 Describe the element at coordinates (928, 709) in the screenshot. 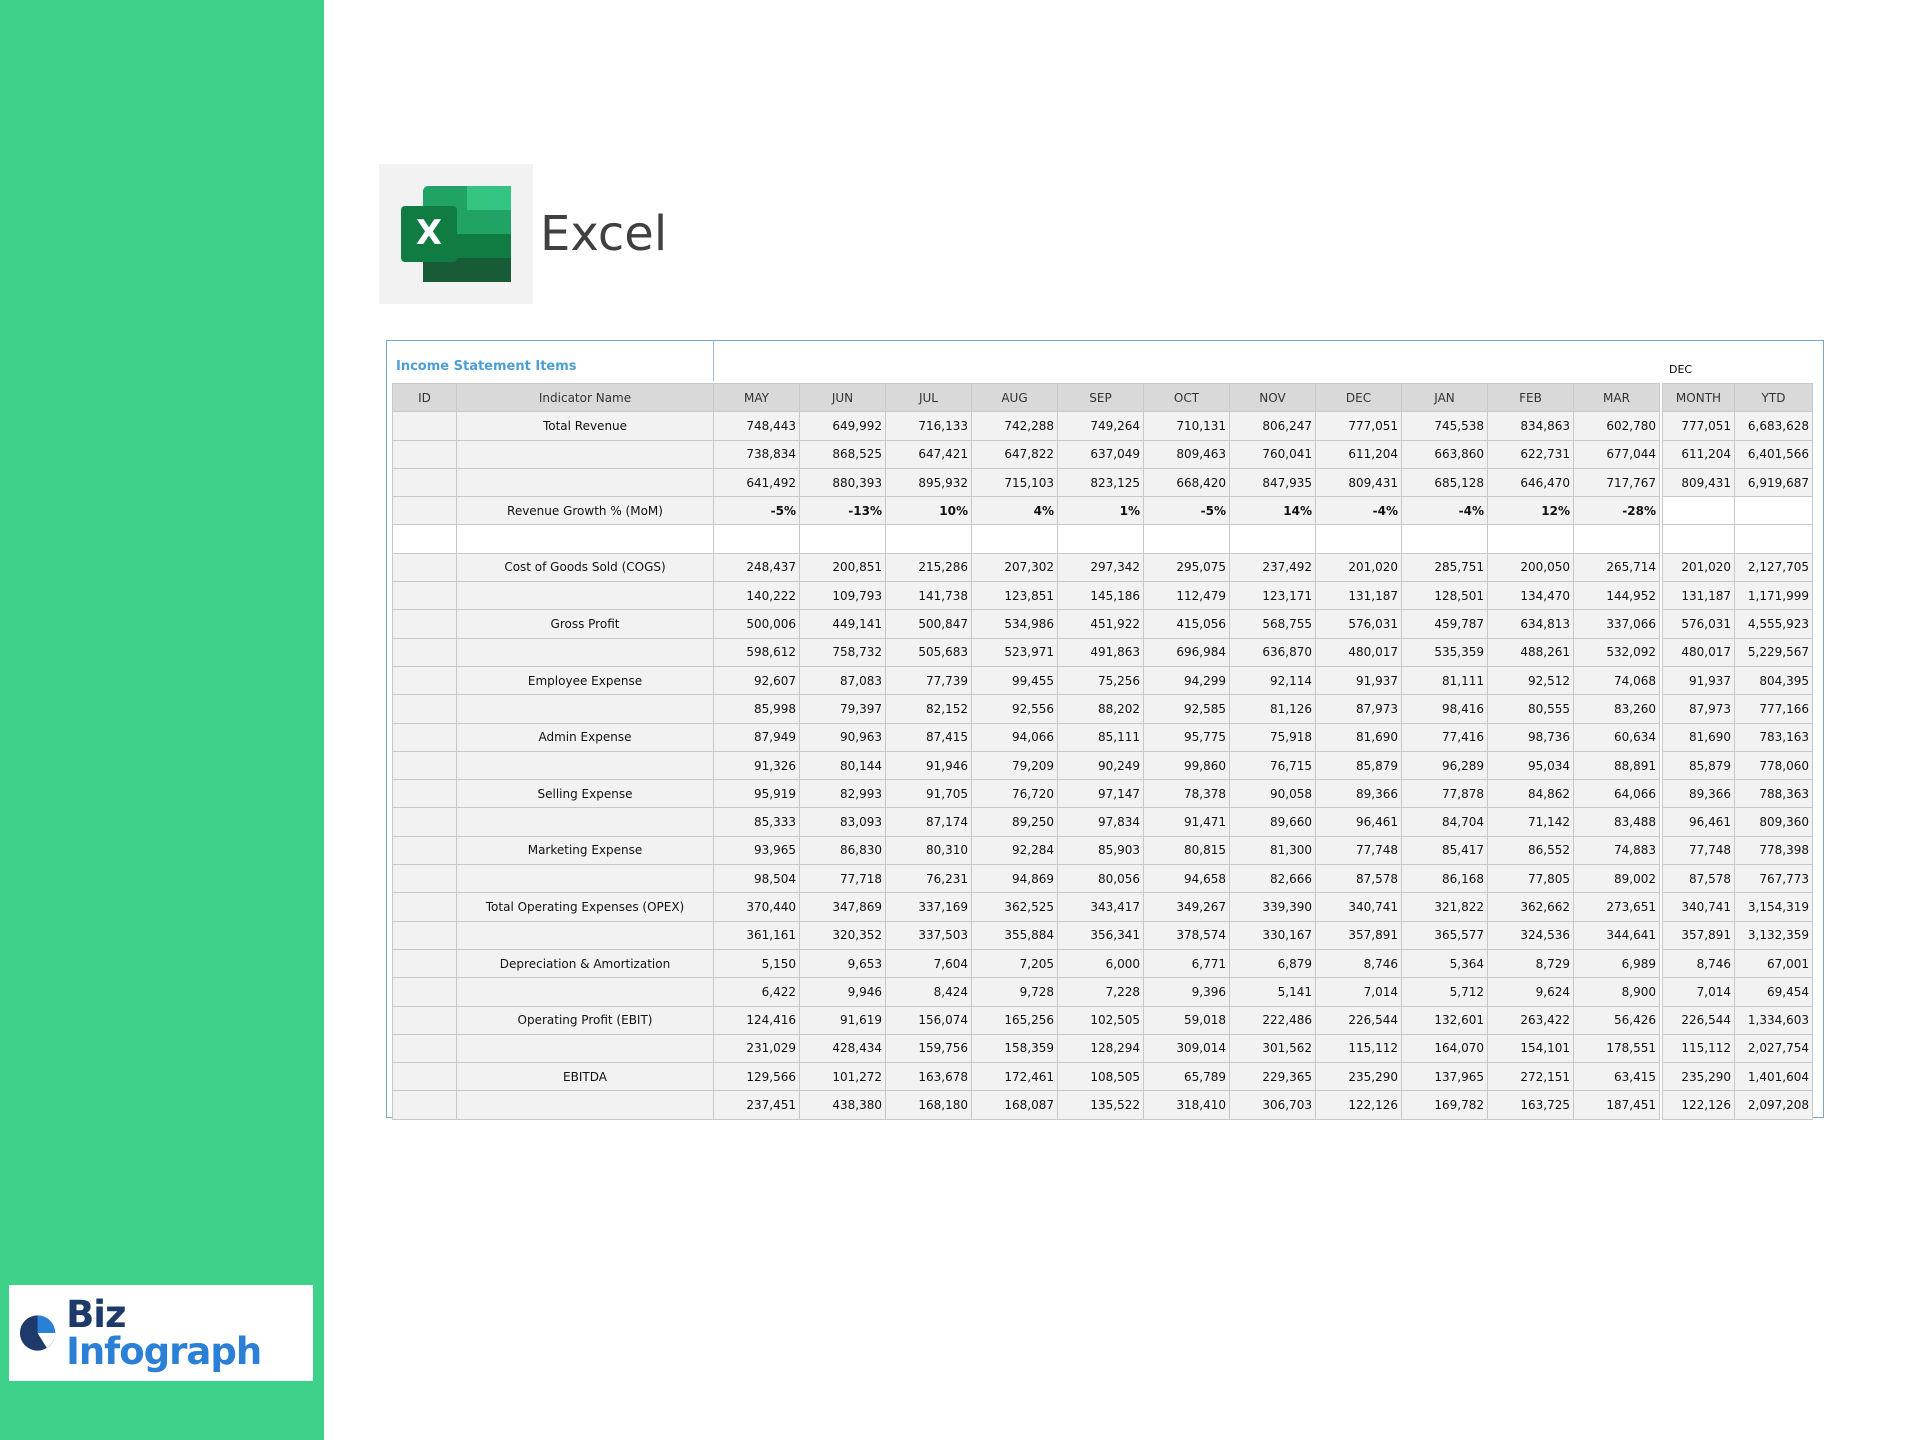

I see `cell-value: 82,152` at that location.